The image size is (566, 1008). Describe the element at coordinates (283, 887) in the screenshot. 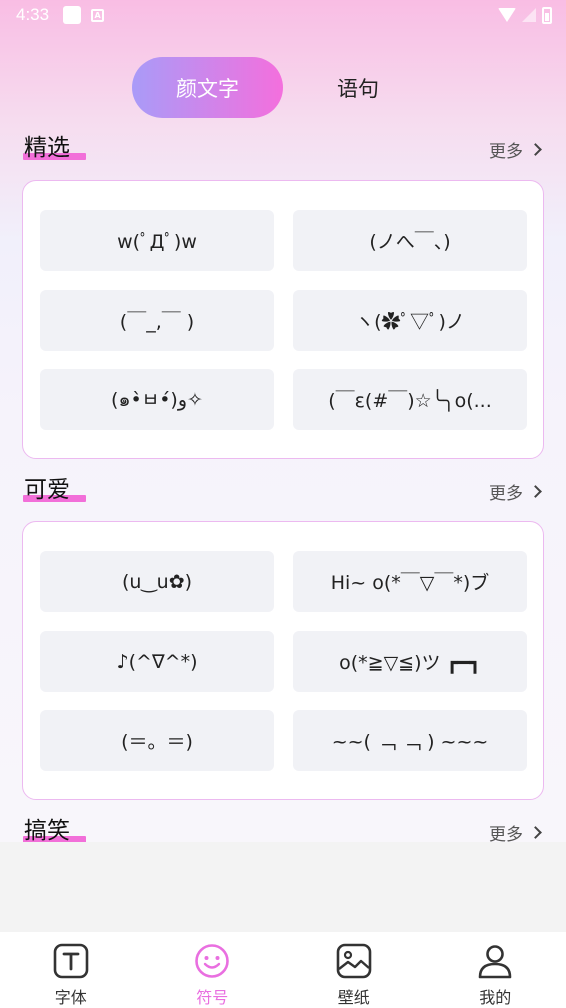

I see `content-background` at that location.